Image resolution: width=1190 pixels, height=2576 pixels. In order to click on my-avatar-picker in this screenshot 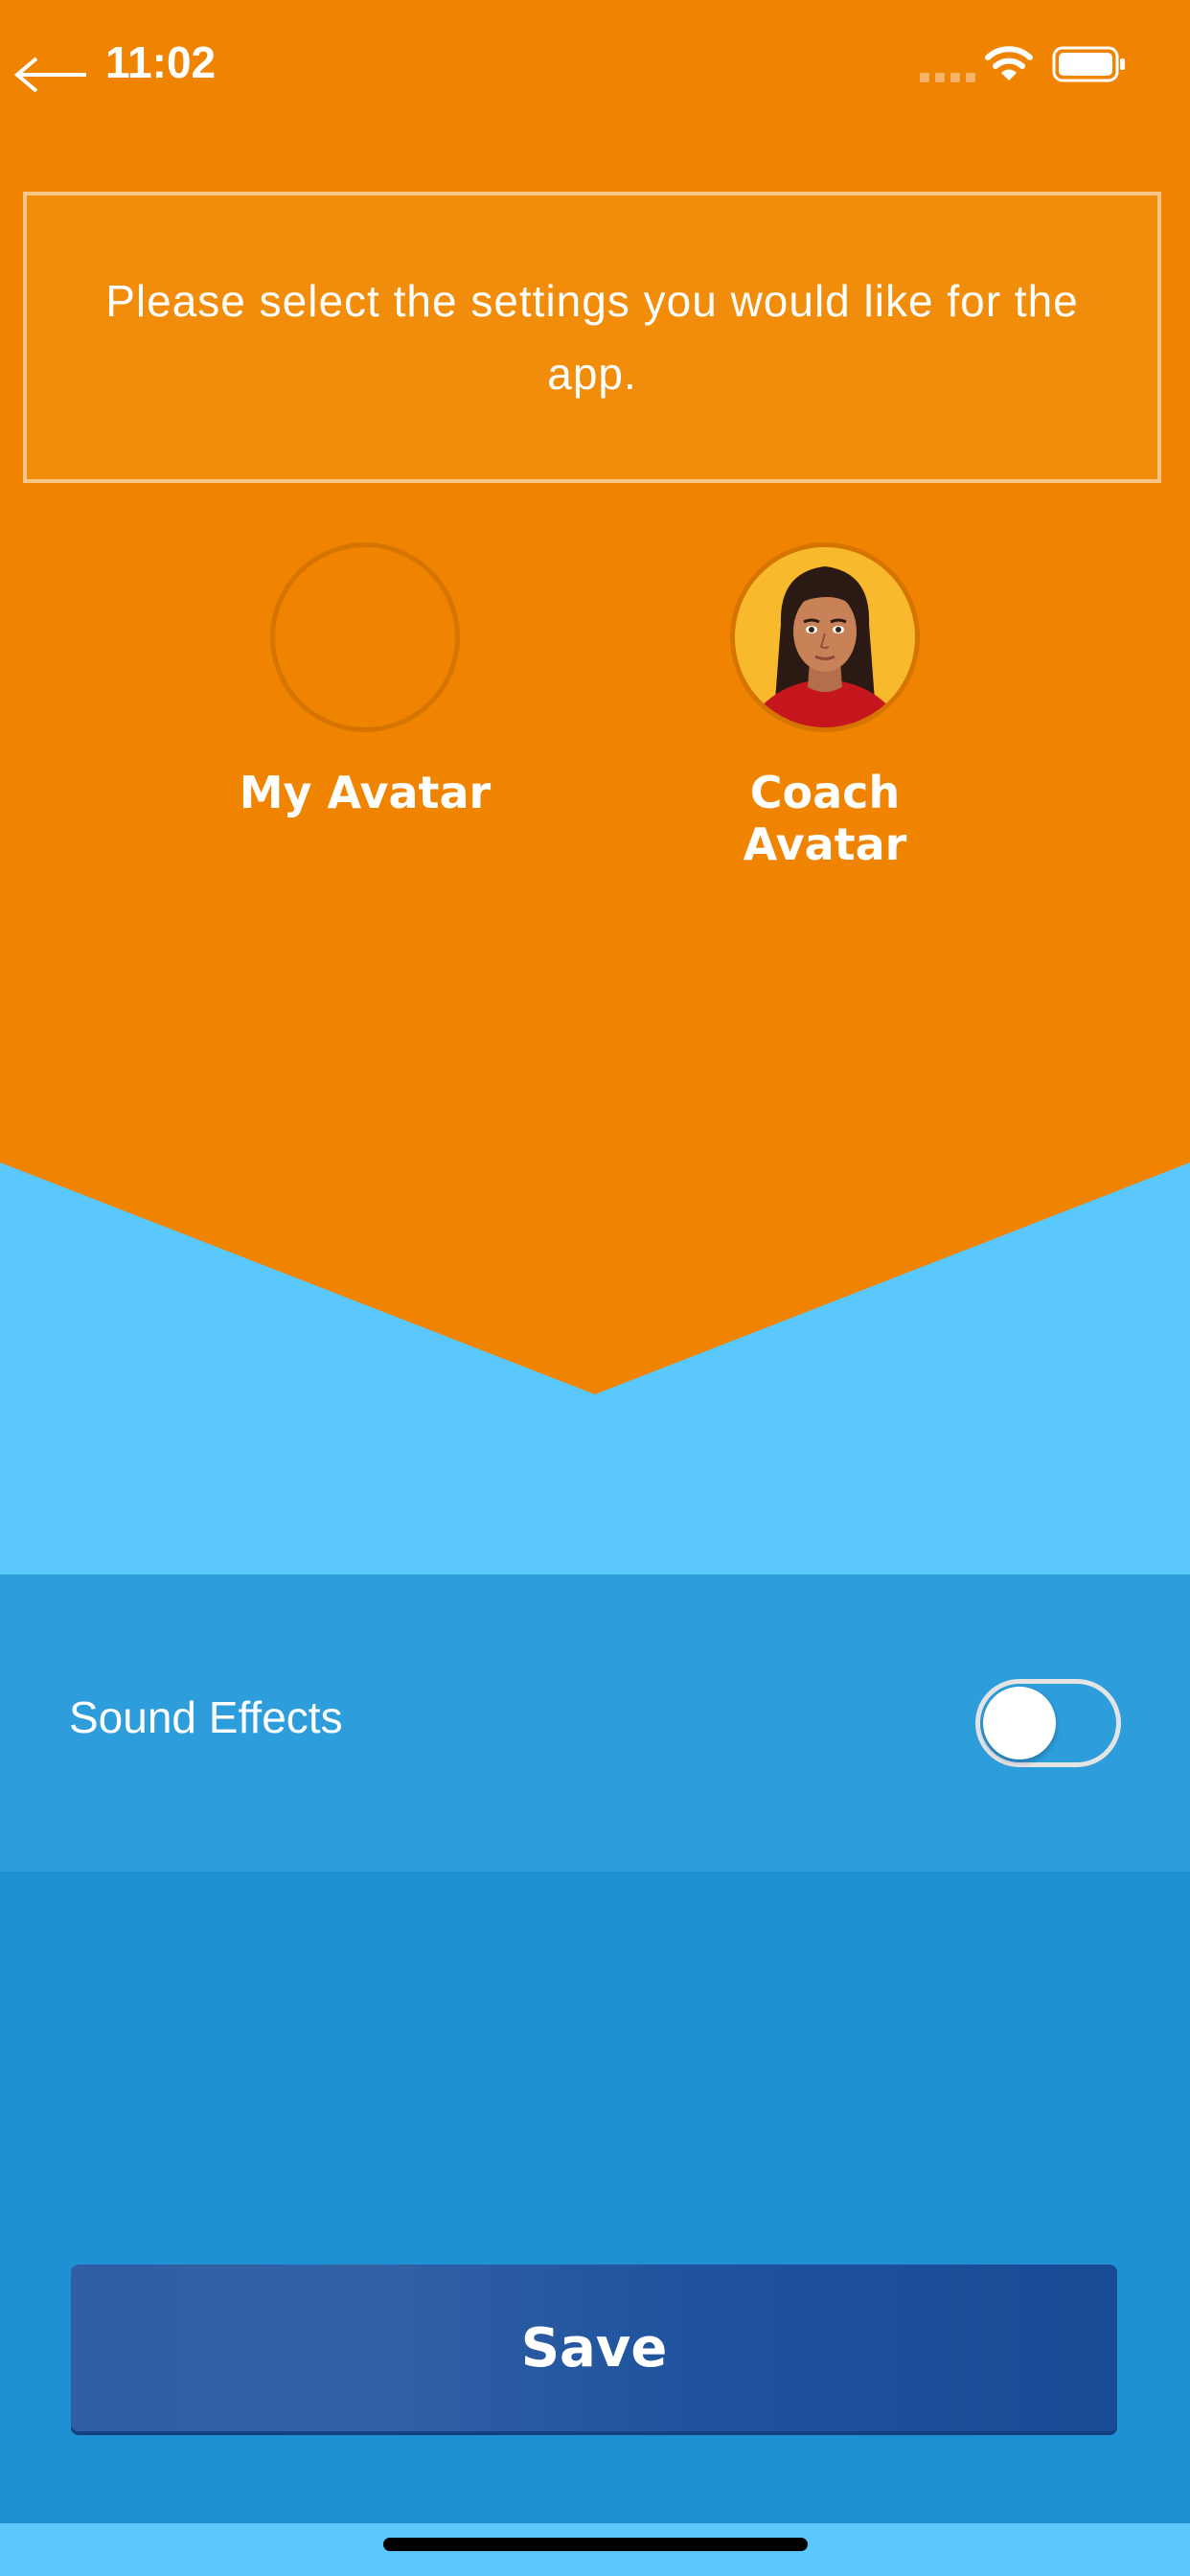, I will do `click(365, 637)`.